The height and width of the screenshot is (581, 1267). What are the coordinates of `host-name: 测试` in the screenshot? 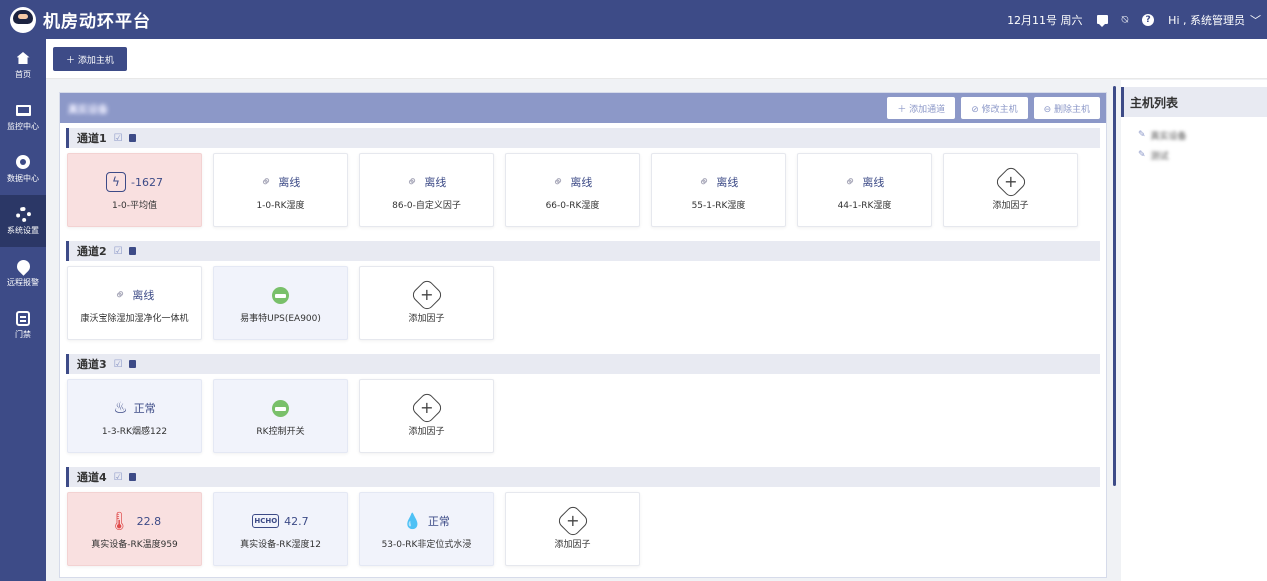 It's located at (1159, 156).